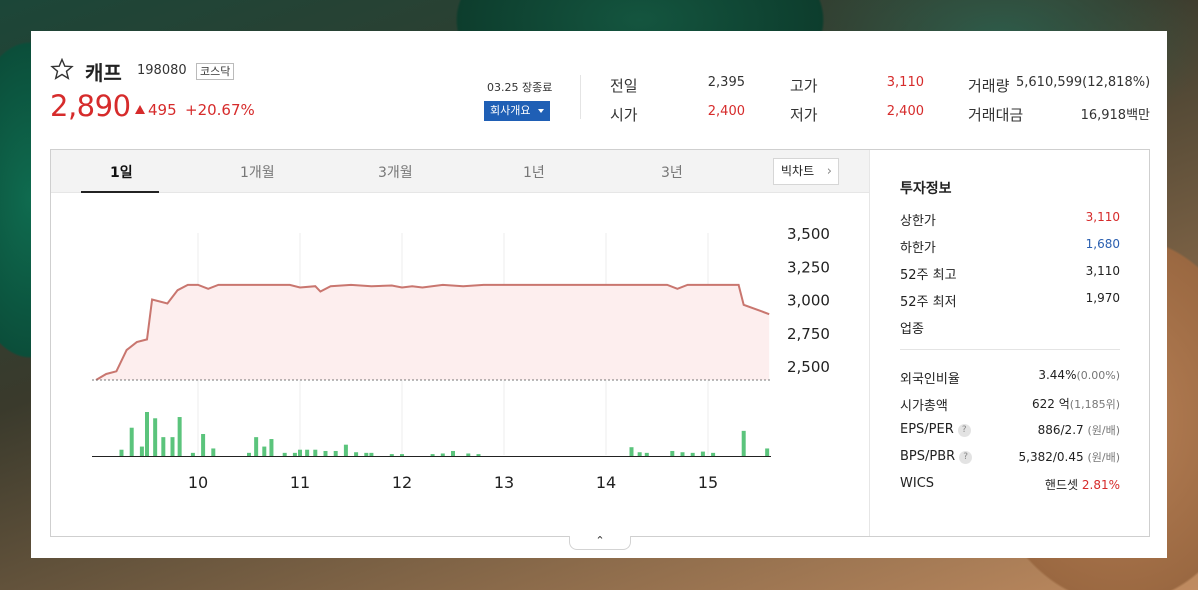 The width and height of the screenshot is (1198, 590). I want to click on y-tick-label: 2,750, so click(808, 334).